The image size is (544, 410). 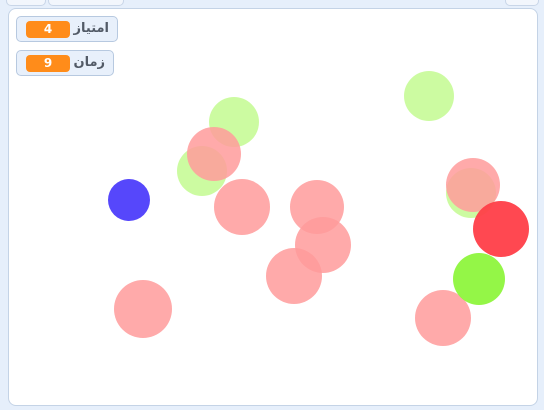 I want to click on score-label: امتیاز, so click(x=91, y=28).